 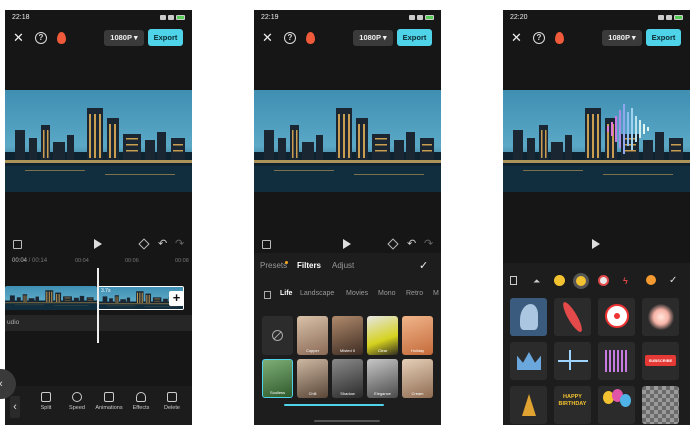 I want to click on filter-thumb-selected: Soulless, so click(x=277, y=378).